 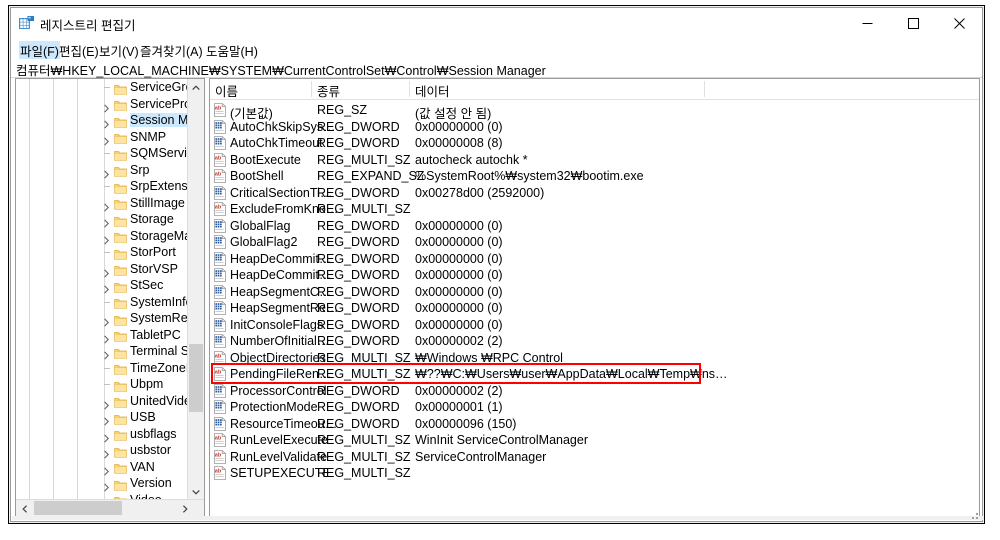 I want to click on menu-item-0: 파일(F), so click(x=39, y=50).